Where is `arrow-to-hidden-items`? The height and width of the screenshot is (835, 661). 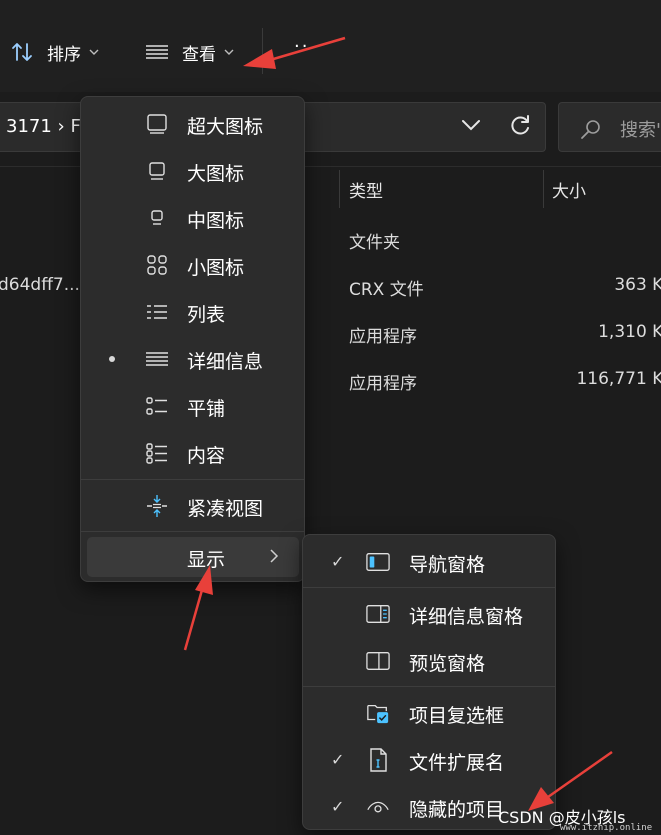 arrow-to-hidden-items is located at coordinates (570, 780).